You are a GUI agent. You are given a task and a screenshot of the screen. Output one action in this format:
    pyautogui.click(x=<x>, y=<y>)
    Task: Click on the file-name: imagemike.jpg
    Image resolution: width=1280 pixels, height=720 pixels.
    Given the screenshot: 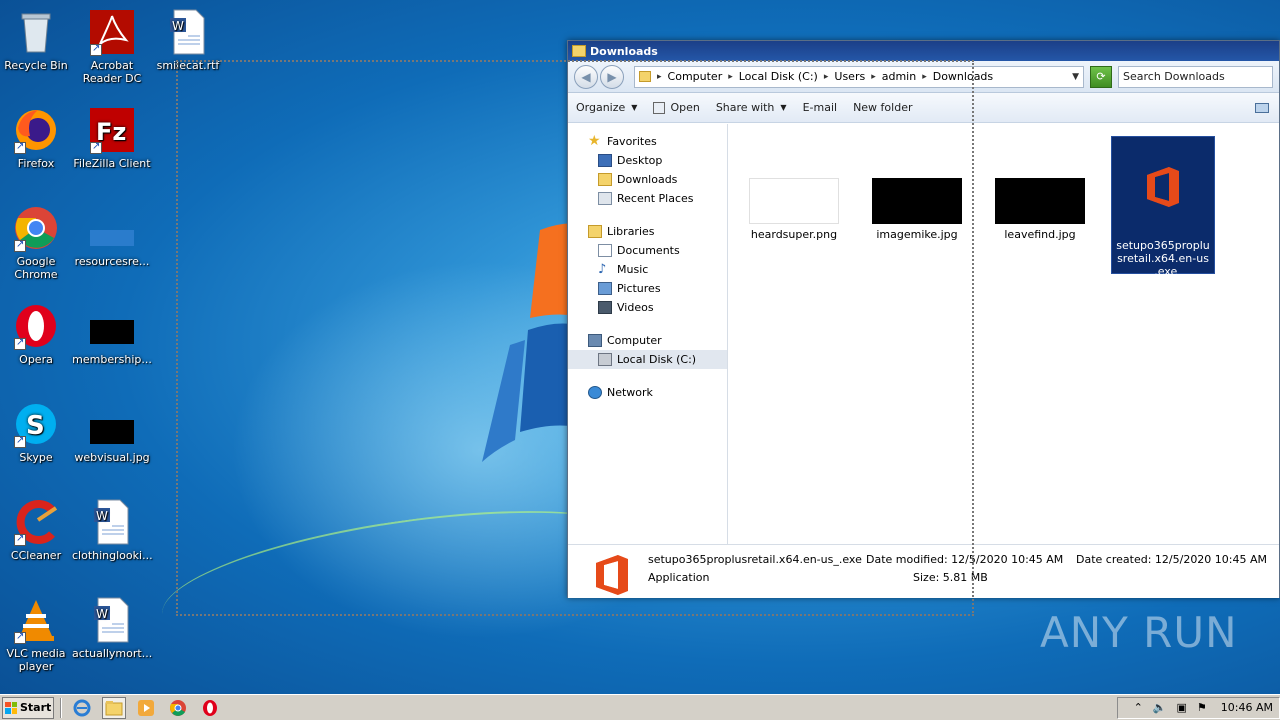 What is the action you would take?
    pyautogui.click(x=917, y=234)
    